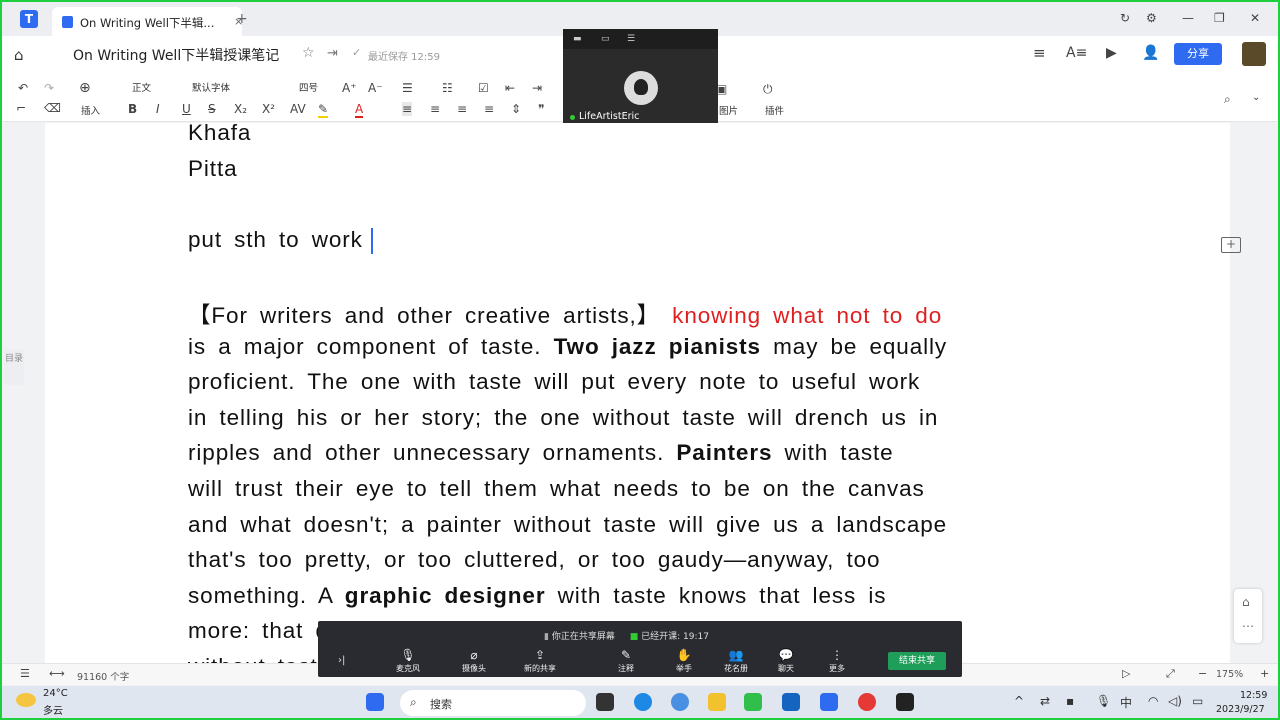 The width and height of the screenshot is (1280, 720). I want to click on collaborators-icon: 👤, so click(1150, 53).